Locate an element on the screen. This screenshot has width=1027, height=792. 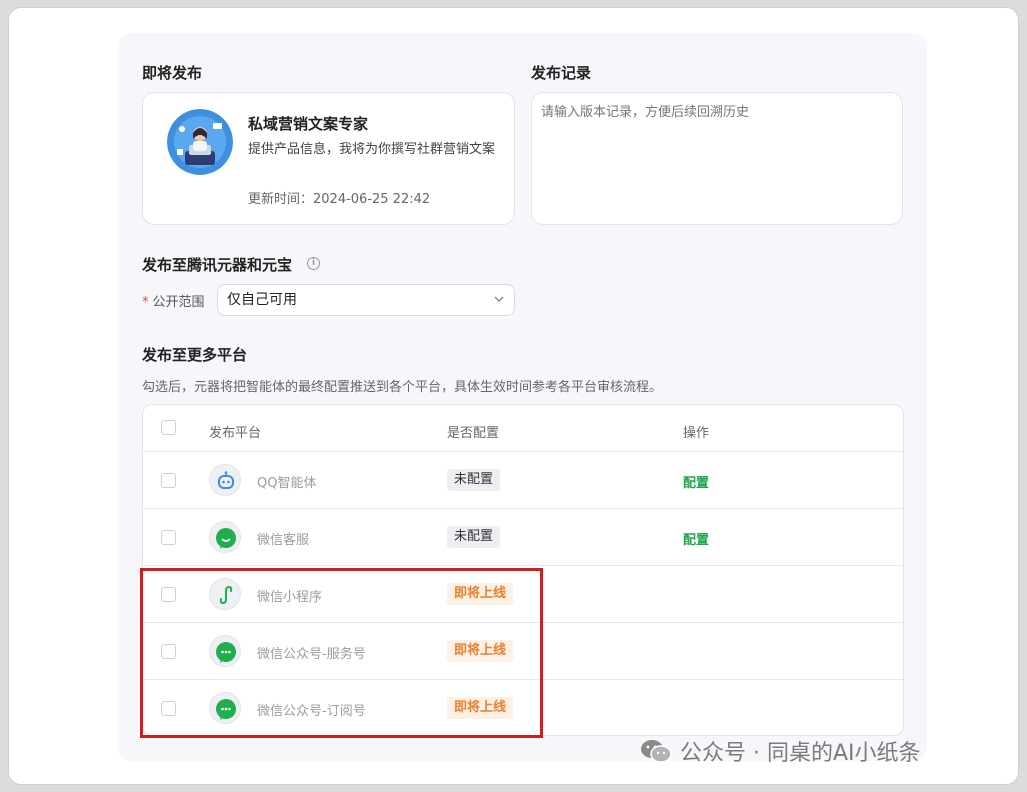
table-row: QQ智能体 未配置 配置 is located at coordinates (523, 480).